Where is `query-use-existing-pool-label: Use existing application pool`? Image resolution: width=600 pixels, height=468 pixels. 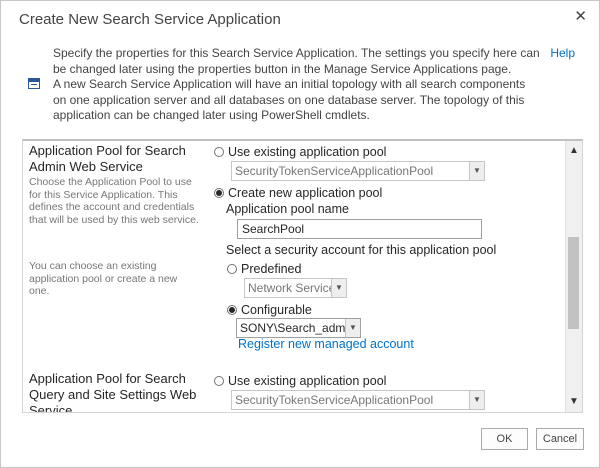
query-use-existing-pool-label: Use existing application pool is located at coordinates (307, 381).